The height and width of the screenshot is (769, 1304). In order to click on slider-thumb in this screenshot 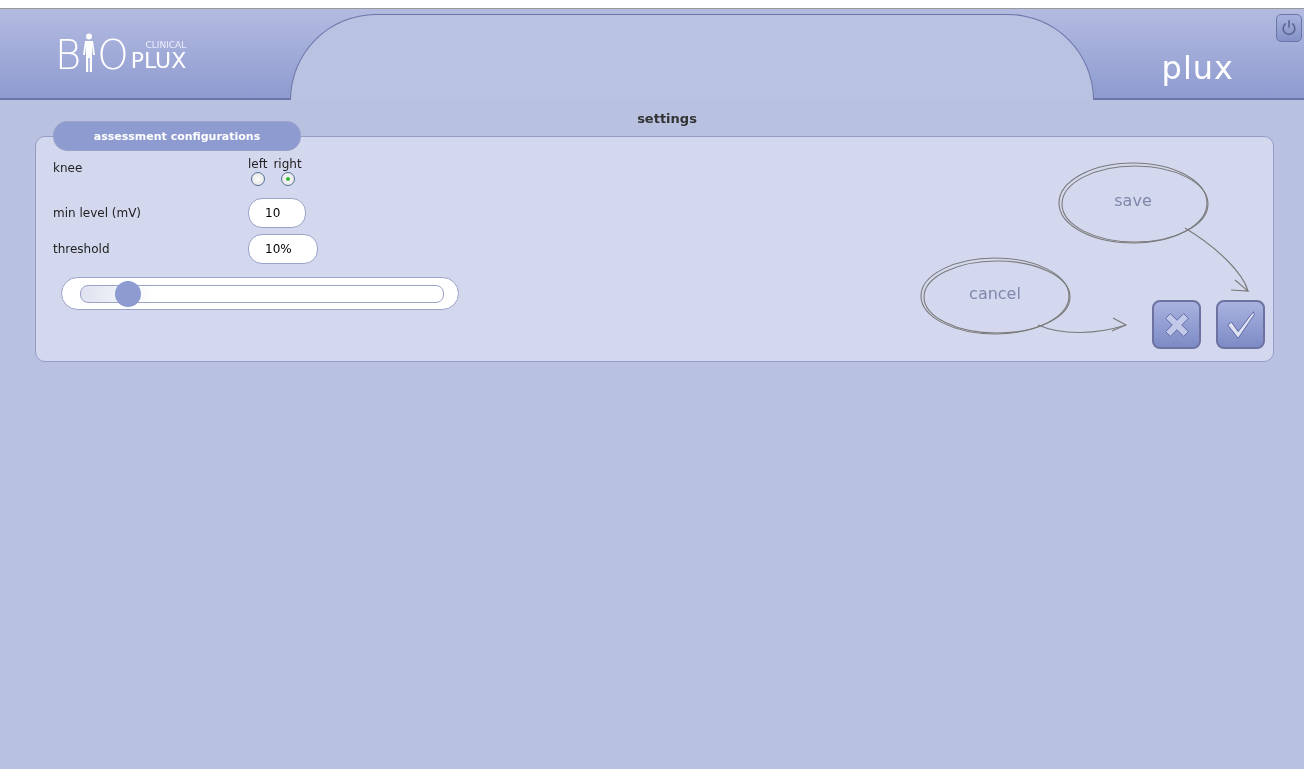, I will do `click(128, 293)`.